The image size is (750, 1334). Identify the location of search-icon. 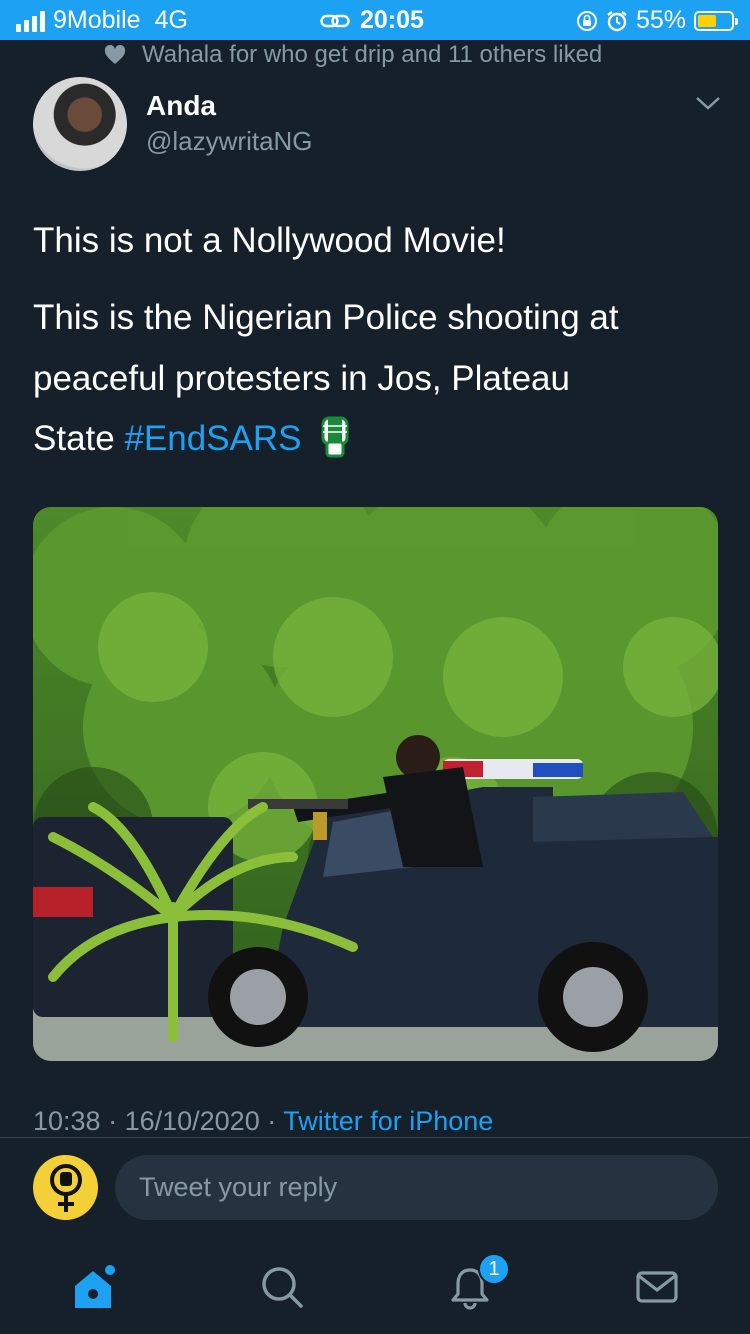
(282, 1287).